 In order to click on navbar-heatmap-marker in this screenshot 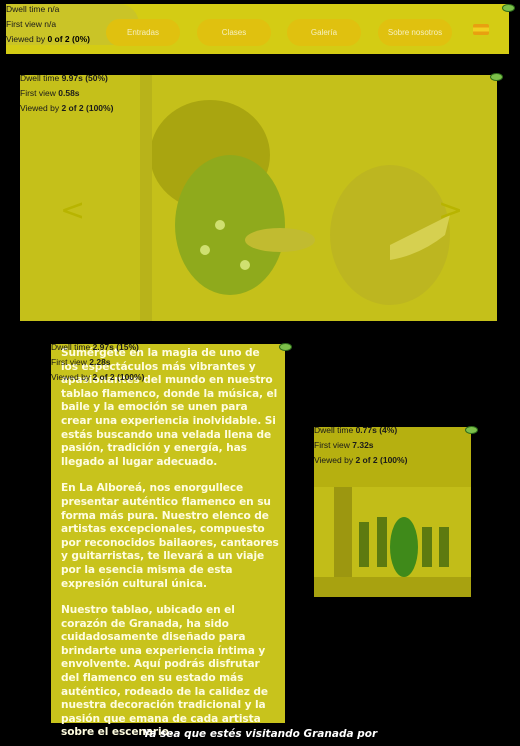, I will do `click(508, 8)`.